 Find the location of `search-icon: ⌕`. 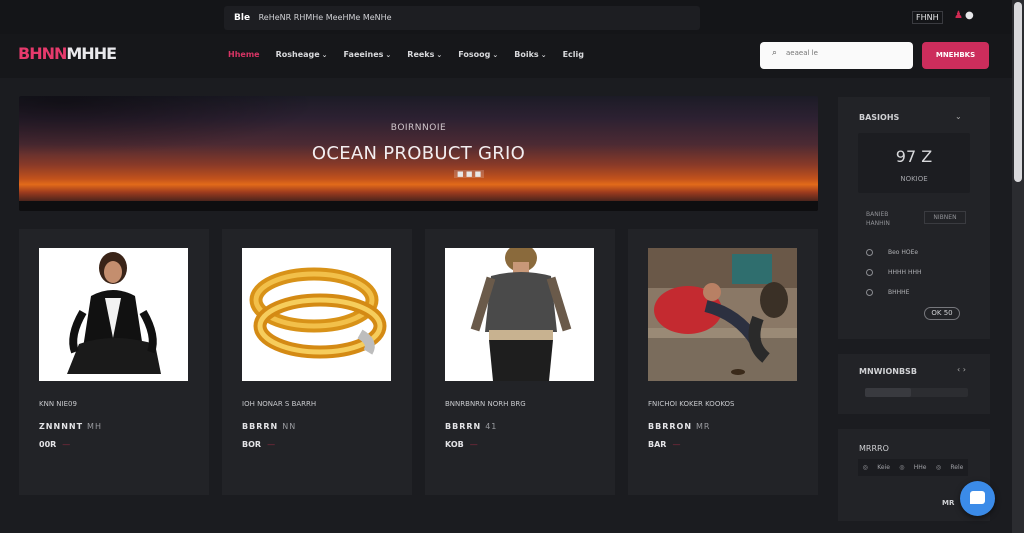

search-icon: ⌕ is located at coordinates (775, 53).